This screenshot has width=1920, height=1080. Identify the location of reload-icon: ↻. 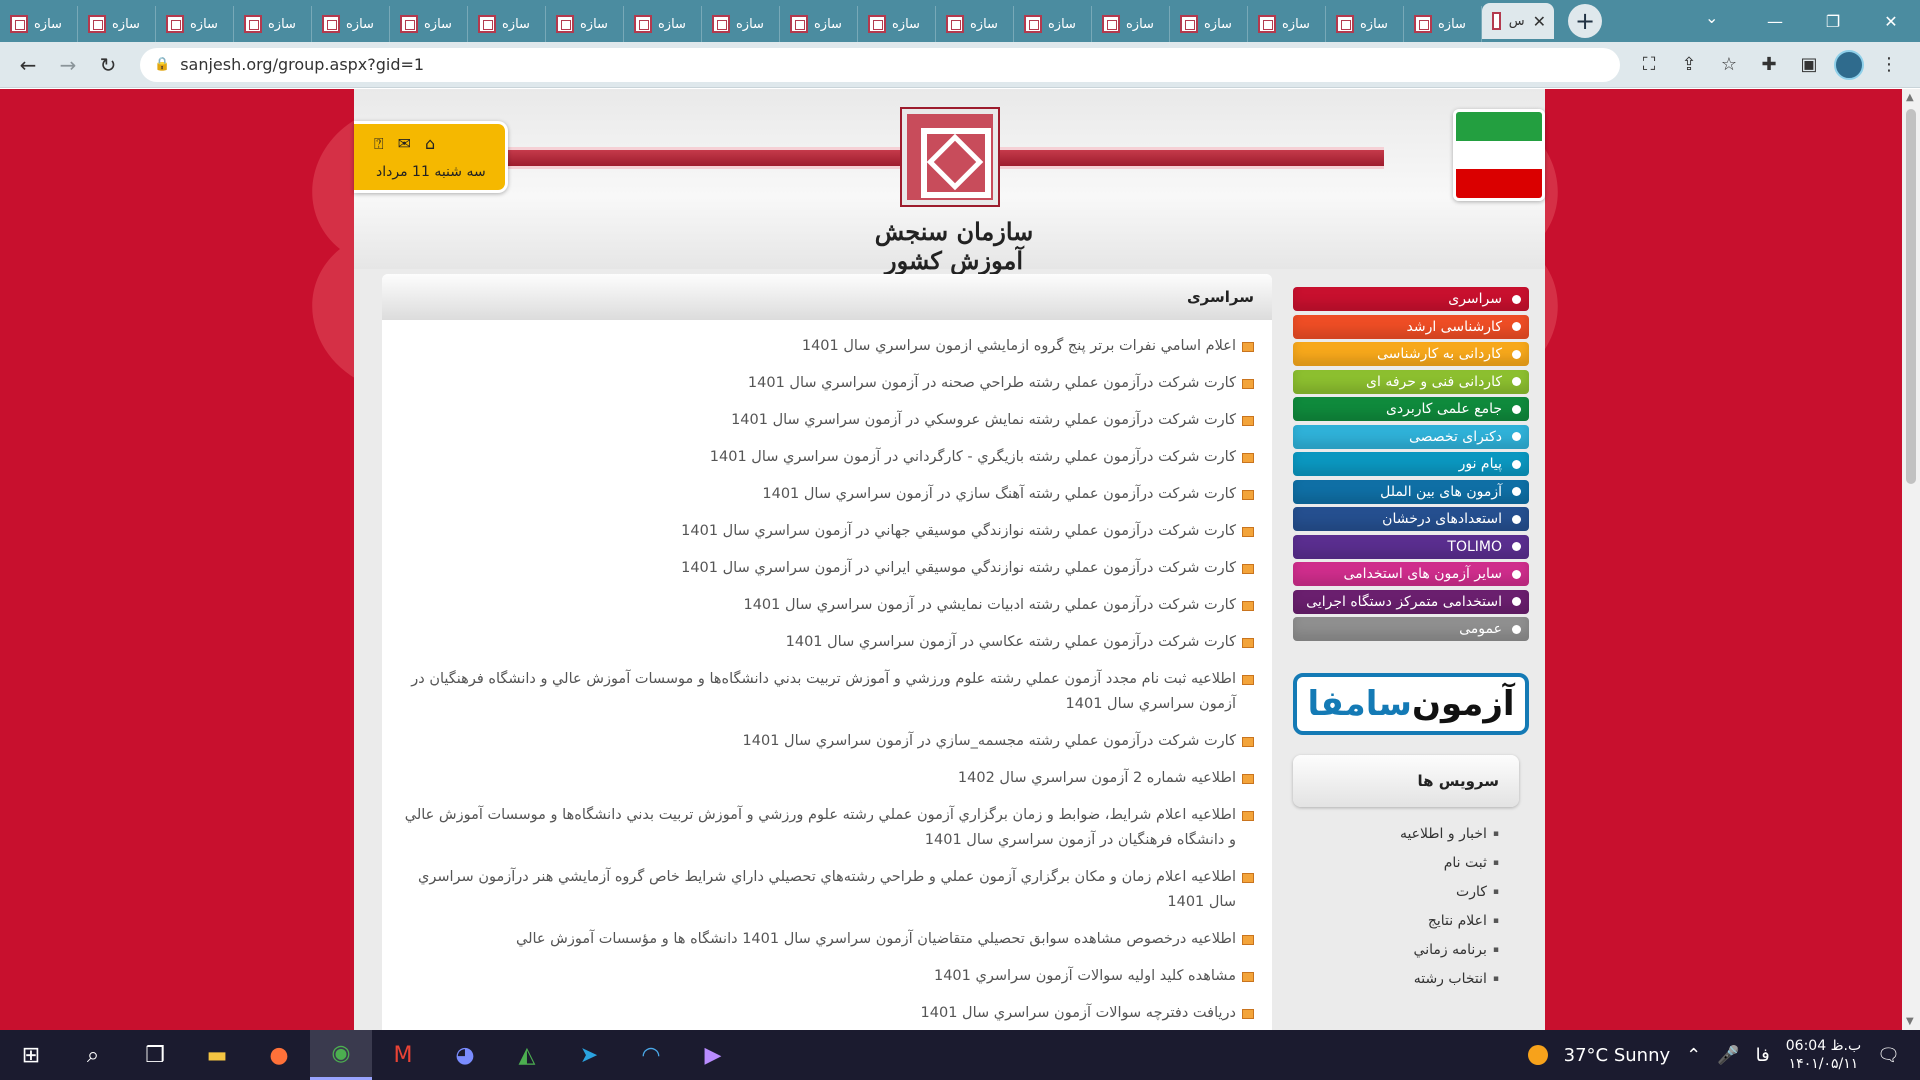
(108, 65).